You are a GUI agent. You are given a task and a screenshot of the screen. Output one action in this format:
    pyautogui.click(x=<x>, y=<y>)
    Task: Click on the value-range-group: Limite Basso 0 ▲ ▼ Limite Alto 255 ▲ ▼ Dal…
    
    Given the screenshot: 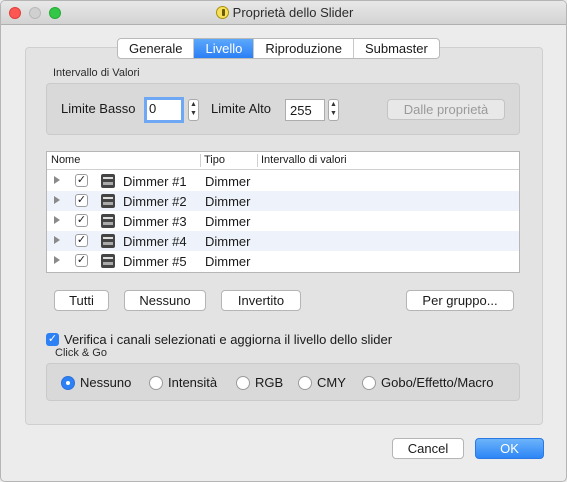 What is the action you would take?
    pyautogui.click(x=283, y=109)
    